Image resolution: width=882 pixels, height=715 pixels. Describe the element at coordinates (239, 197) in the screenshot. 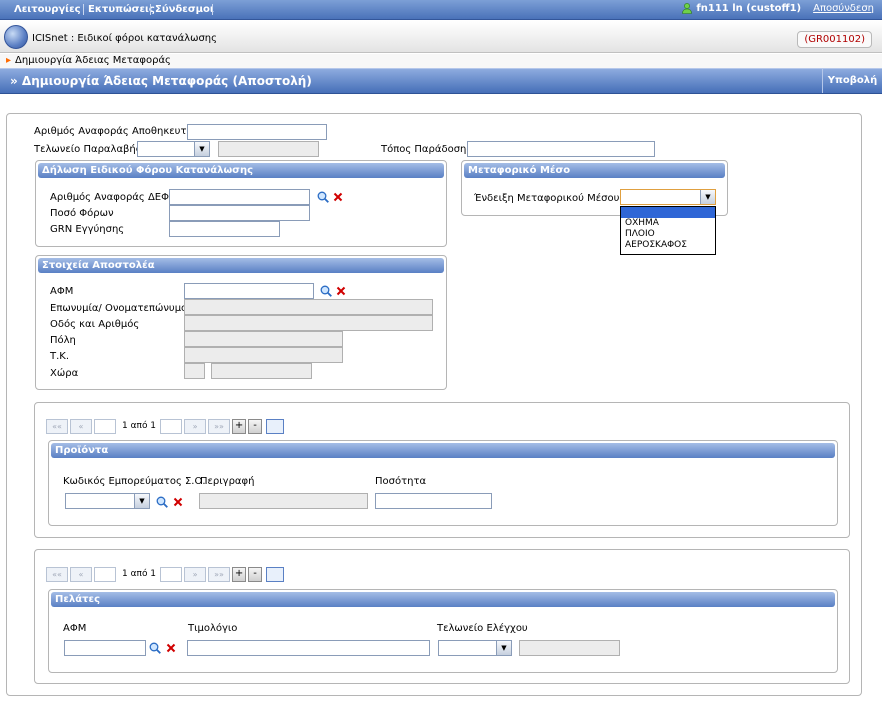

I see `excise-ref-input` at that location.